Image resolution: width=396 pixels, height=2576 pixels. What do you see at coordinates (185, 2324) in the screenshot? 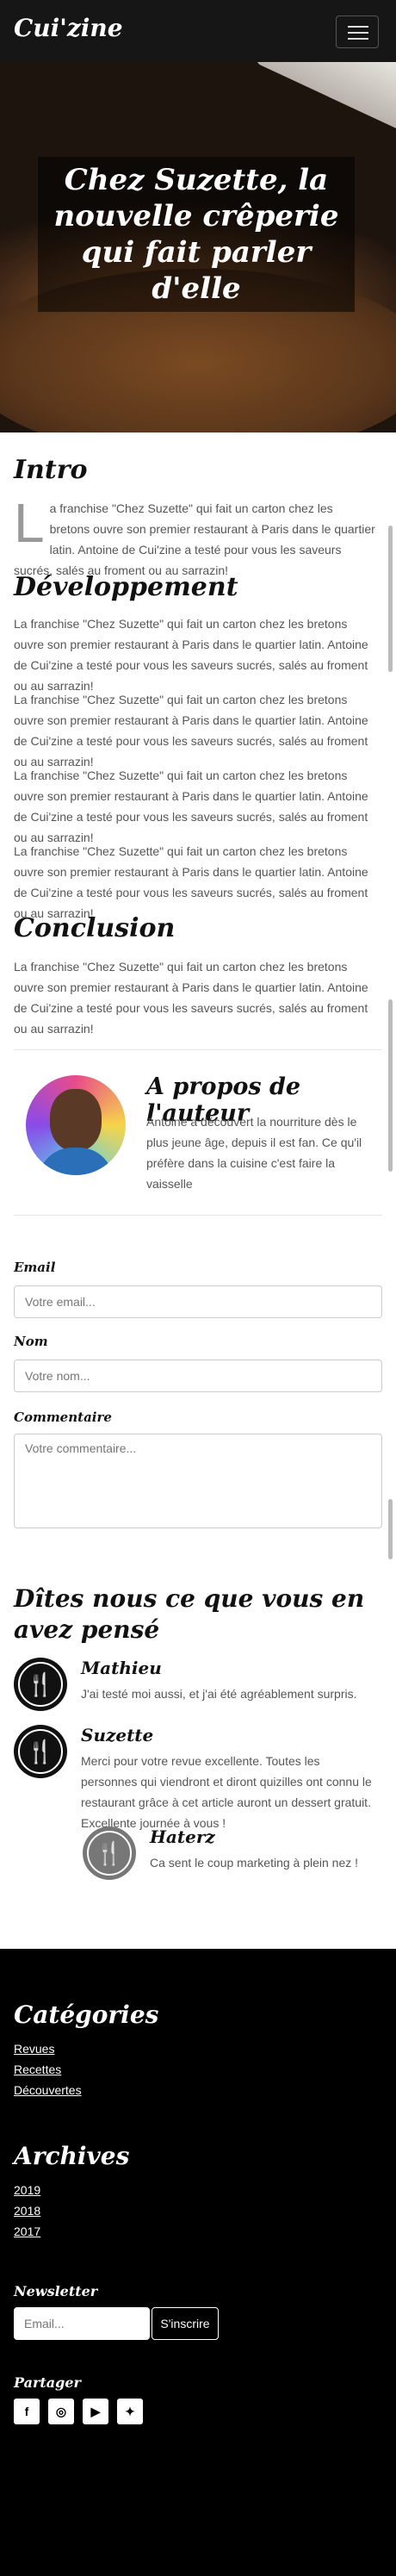
I see `subscribe-button: S'inscrire` at bounding box center [185, 2324].